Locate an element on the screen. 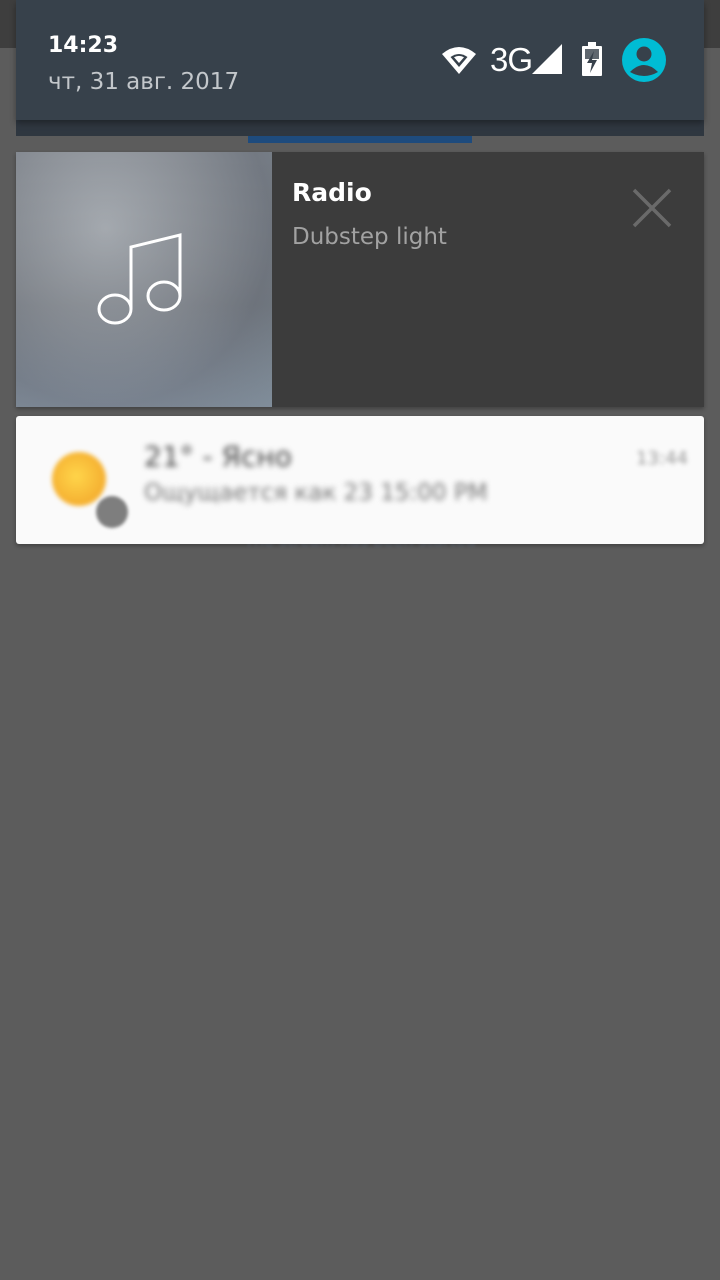 The width and height of the screenshot is (720, 1280). media-title: Radio is located at coordinates (332, 192).